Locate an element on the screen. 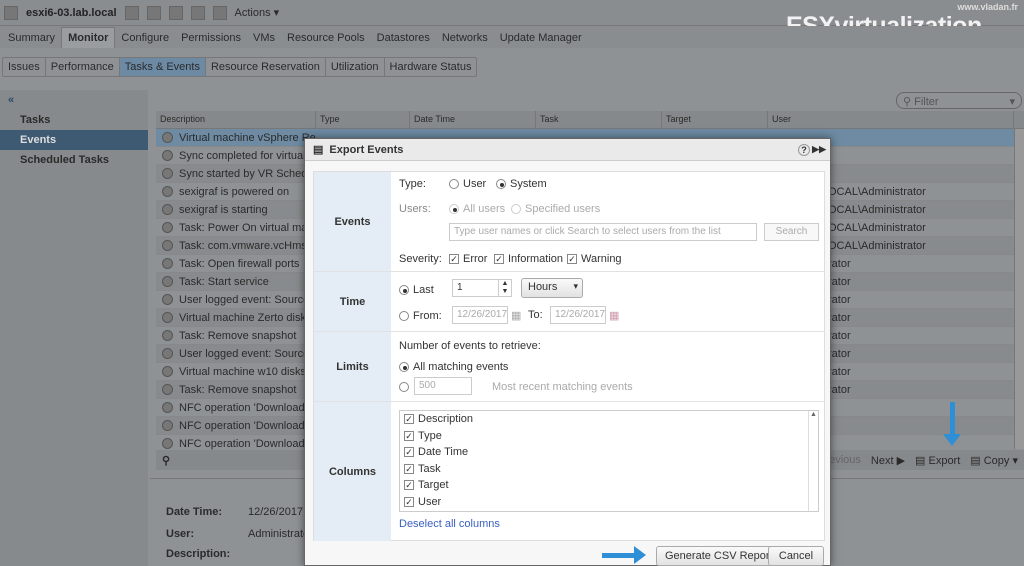 The width and height of the screenshot is (1024, 566). column-checkbox: ✓ Target is located at coordinates (609, 487).